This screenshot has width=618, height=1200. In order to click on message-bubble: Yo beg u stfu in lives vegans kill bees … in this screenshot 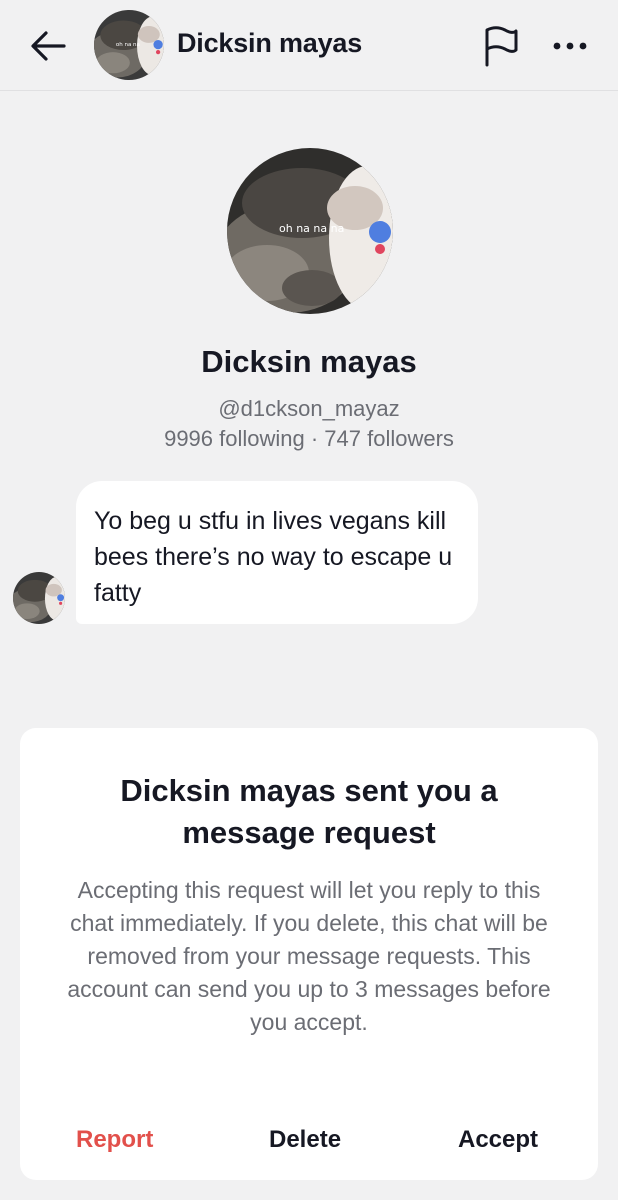, I will do `click(277, 552)`.